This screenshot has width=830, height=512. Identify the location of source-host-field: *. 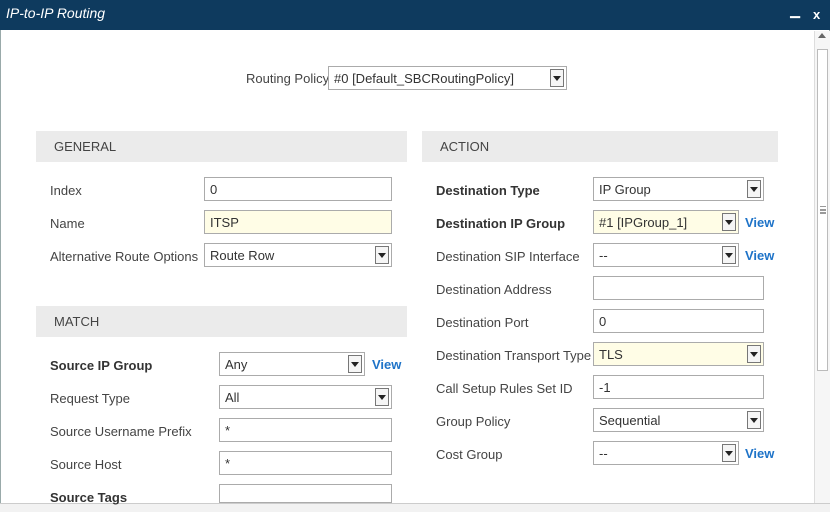
(305, 463).